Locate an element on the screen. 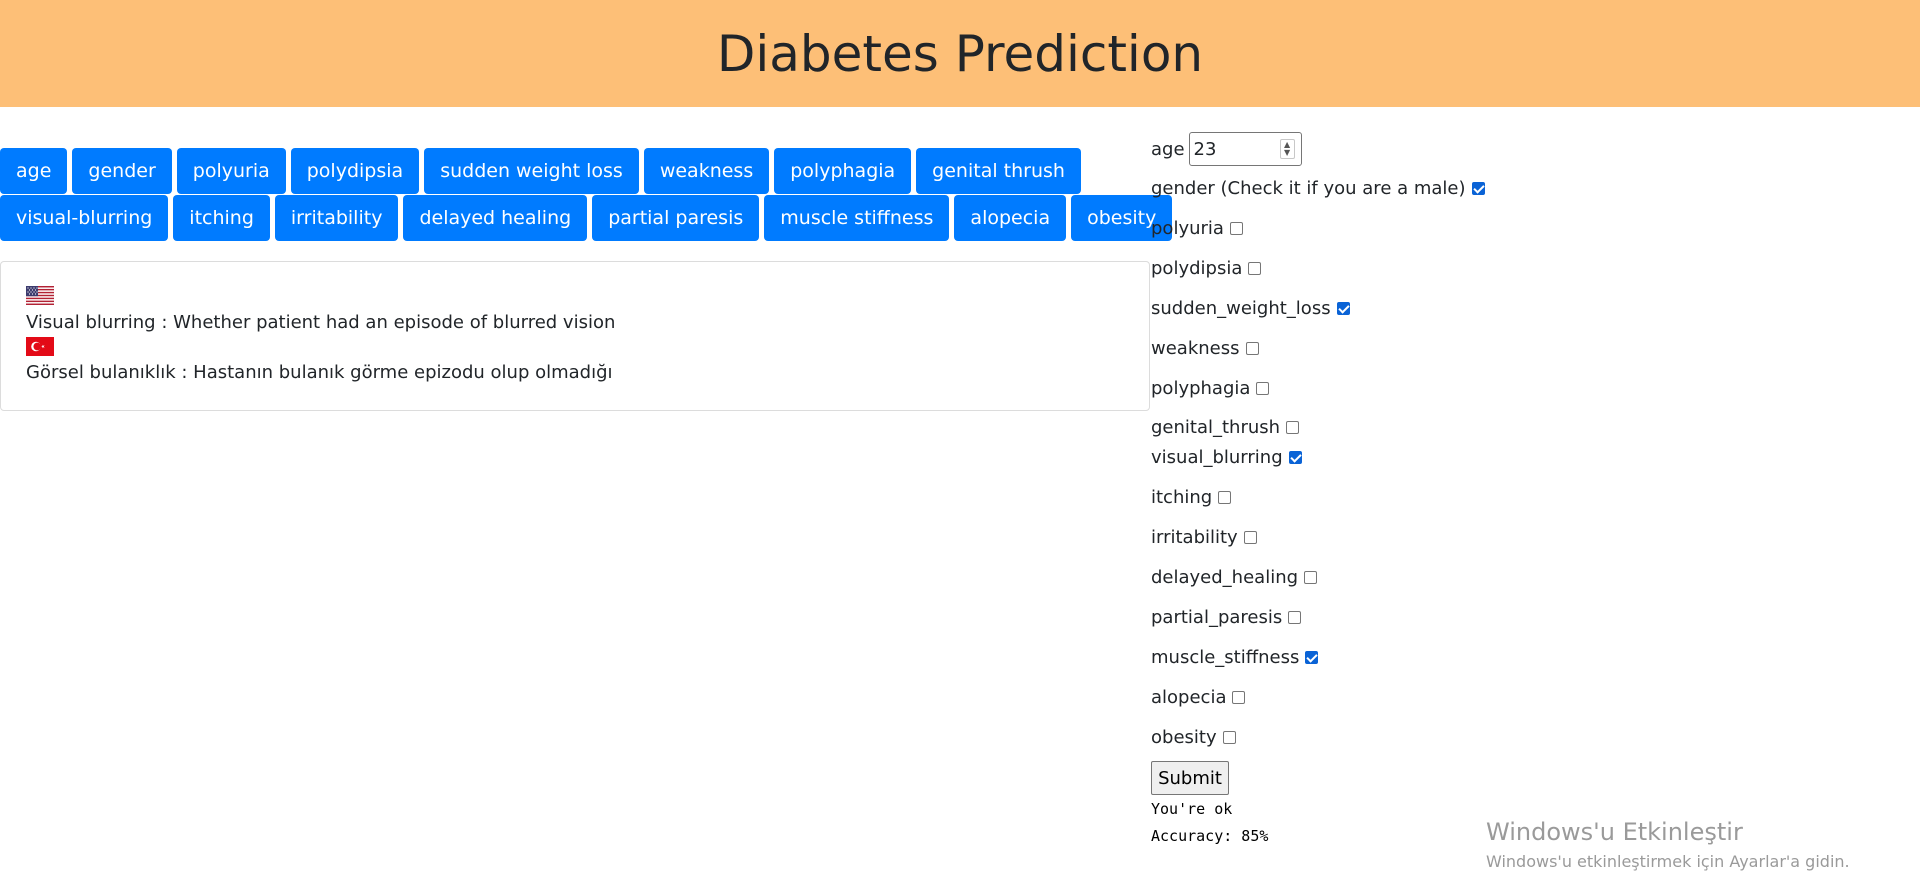  age-row: age 23 ▲ ▼ is located at coordinates (1226, 149).